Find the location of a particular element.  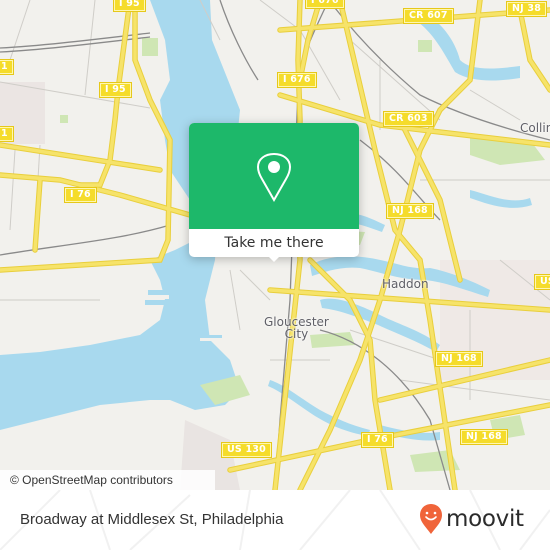

moovit-logo: moovit is located at coordinates (471, 519).